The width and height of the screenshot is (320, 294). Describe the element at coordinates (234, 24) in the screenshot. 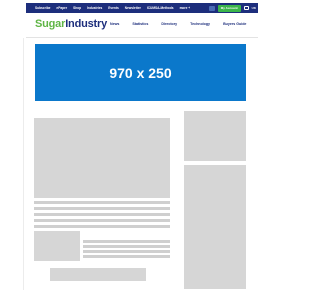

I see `nav-item-buyers-guide: Buyers Guide` at that location.